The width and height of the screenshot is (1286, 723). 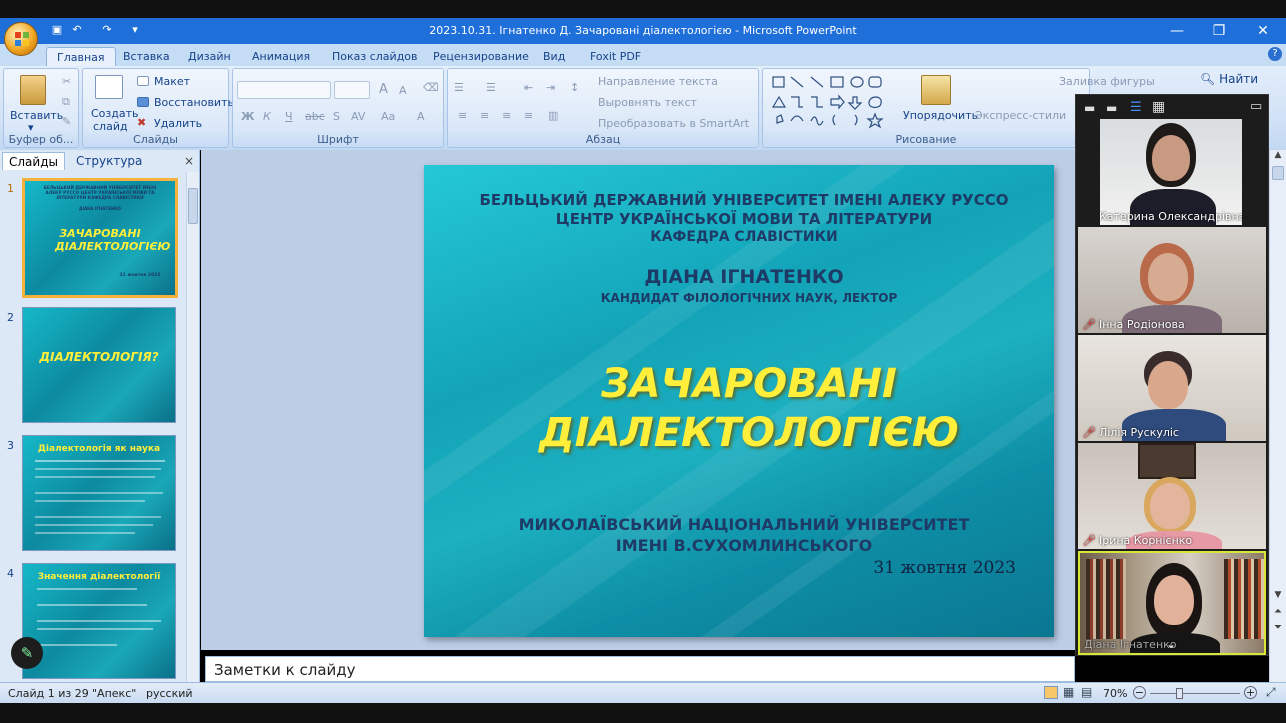 What do you see at coordinates (194, 102) in the screenshot?
I see `reset-button: Восстановить` at bounding box center [194, 102].